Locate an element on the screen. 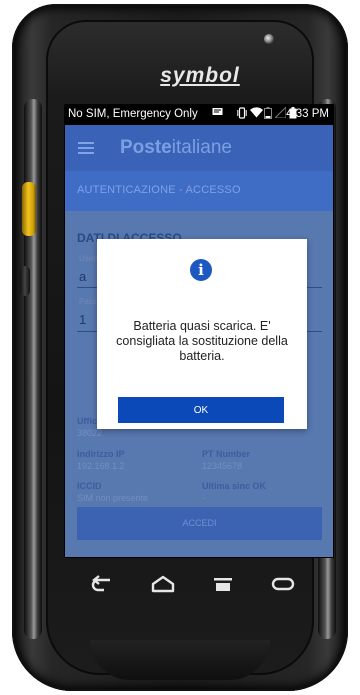 The height and width of the screenshot is (695, 360). device-nav-bar is located at coordinates (198, 585).